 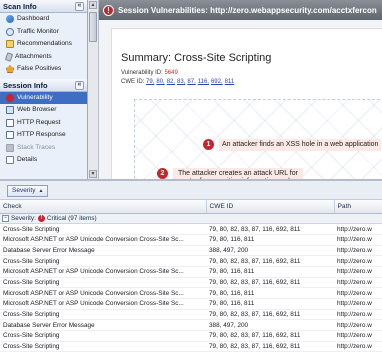 I want to click on sidebar-item-dashboard: Dashboard, so click(x=43, y=19).